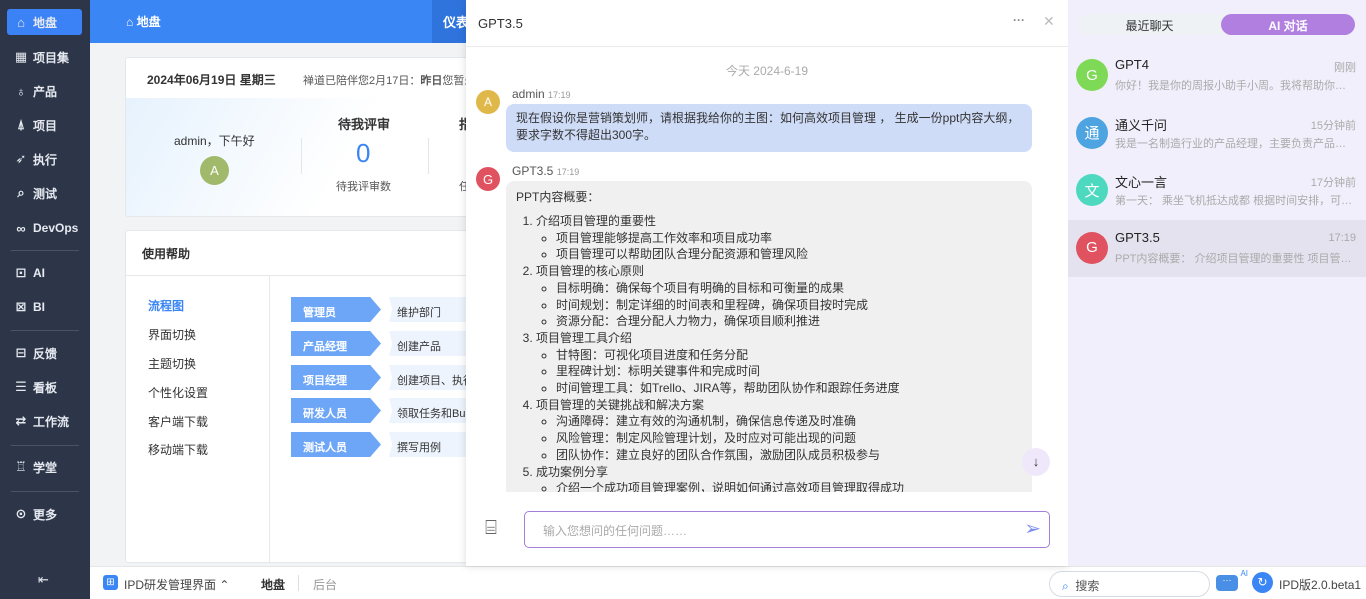 The image size is (1366, 599). Describe the element at coordinates (44, 353) in the screenshot. I see `sidebar-item-feedback: ⊟ 反馈` at that location.